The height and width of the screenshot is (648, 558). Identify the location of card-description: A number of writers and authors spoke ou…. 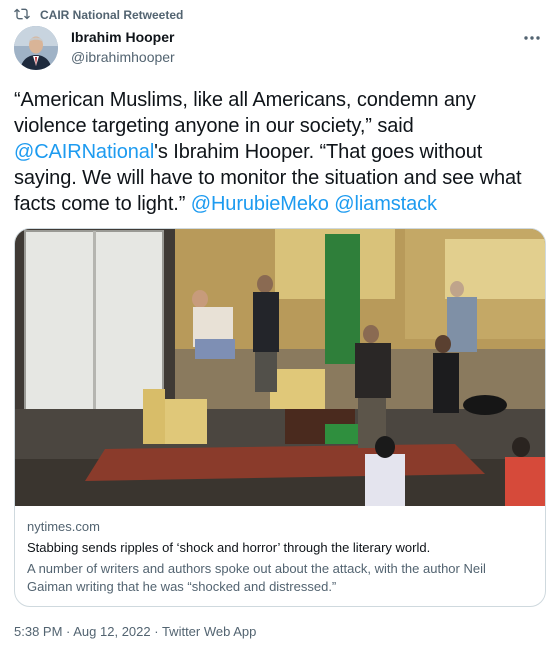
(256, 577).